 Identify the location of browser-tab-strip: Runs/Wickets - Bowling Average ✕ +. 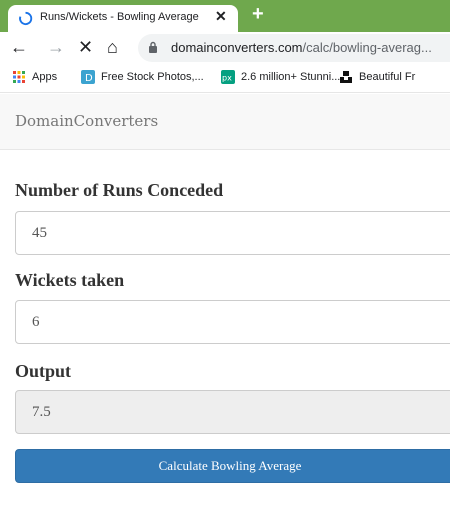
(225, 16).